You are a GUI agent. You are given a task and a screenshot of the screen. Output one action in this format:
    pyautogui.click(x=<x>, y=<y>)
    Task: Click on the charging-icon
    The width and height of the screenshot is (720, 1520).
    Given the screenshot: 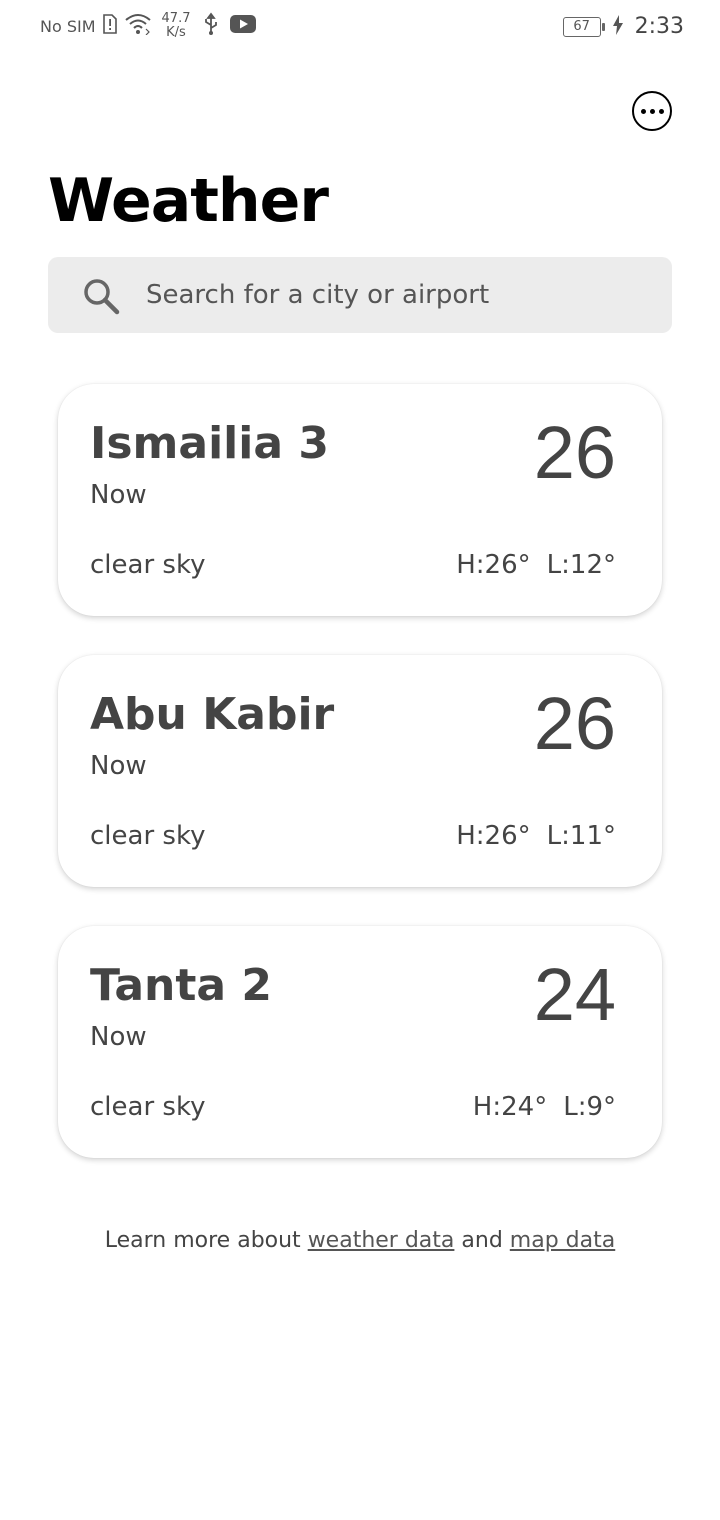 What is the action you would take?
    pyautogui.click(x=617, y=26)
    